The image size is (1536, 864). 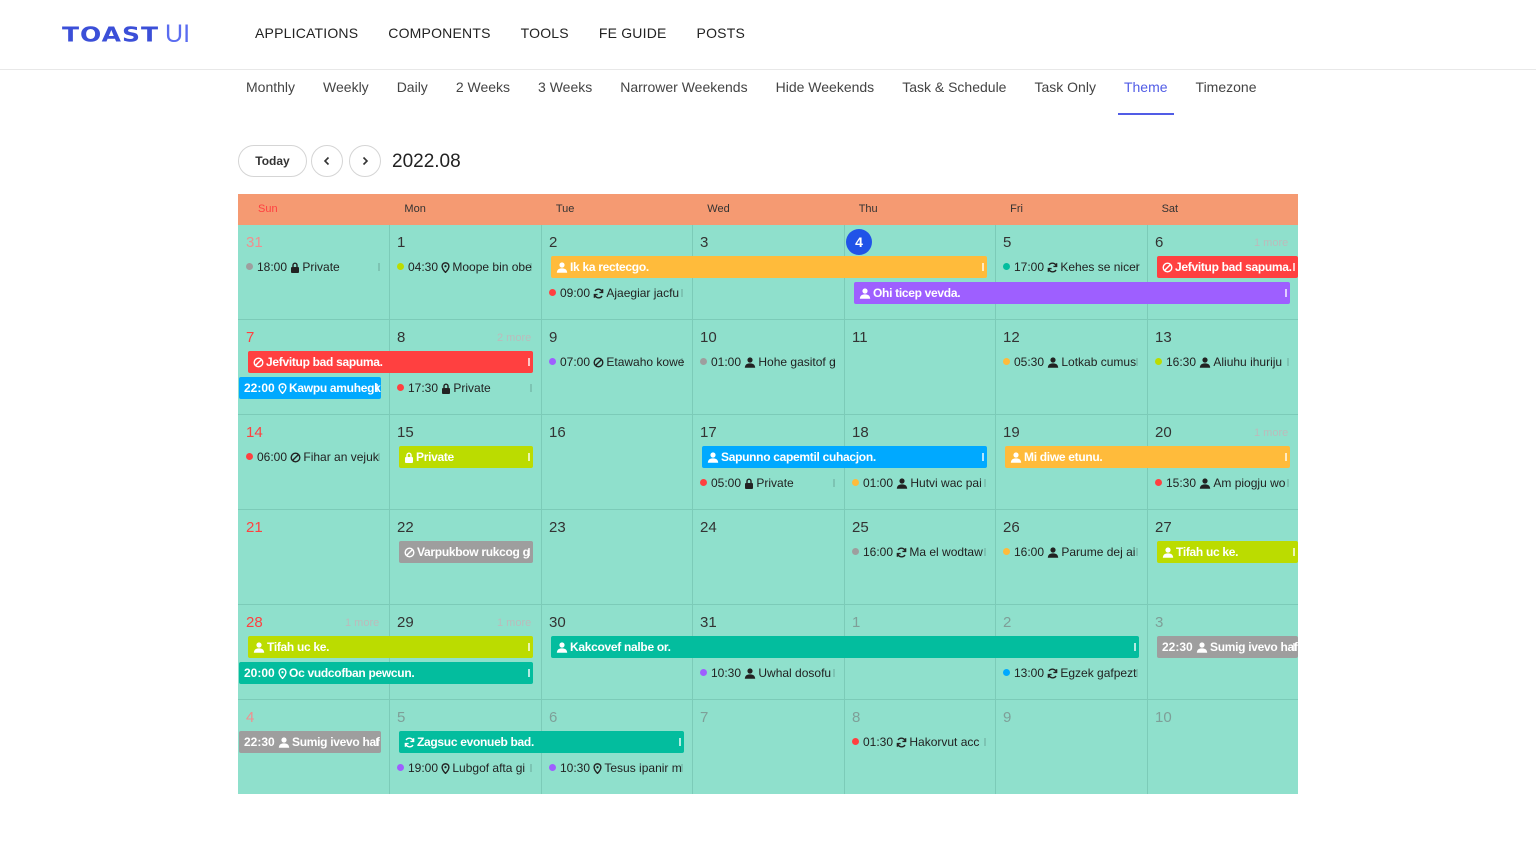 I want to click on schedule-bar: Zagsuc evonueb bad., so click(x=541, y=742).